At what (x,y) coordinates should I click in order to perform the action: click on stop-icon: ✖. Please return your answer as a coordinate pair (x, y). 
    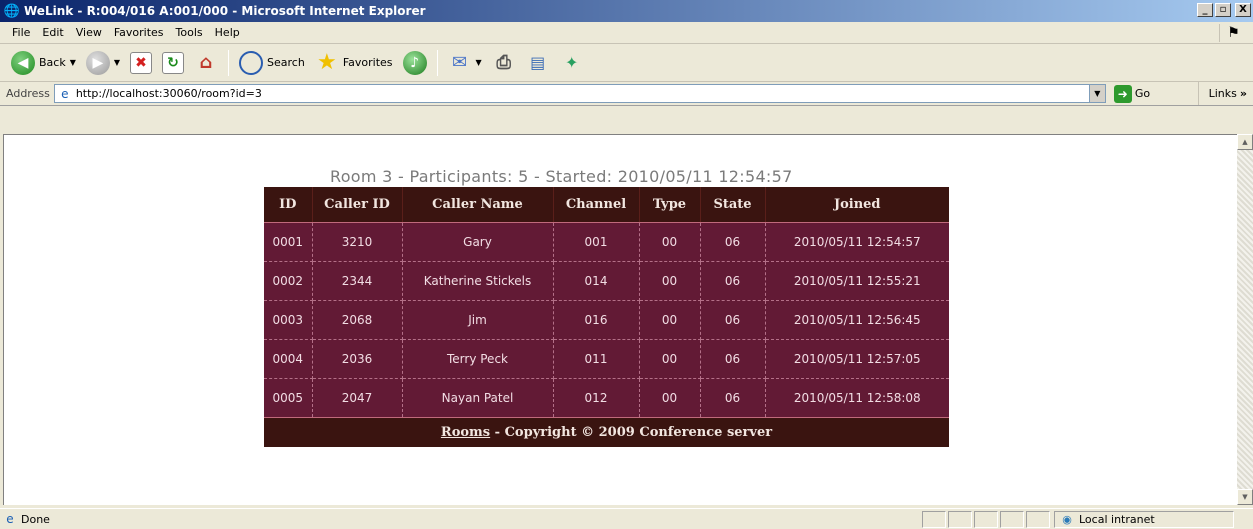
    Looking at the image, I should click on (141, 62).